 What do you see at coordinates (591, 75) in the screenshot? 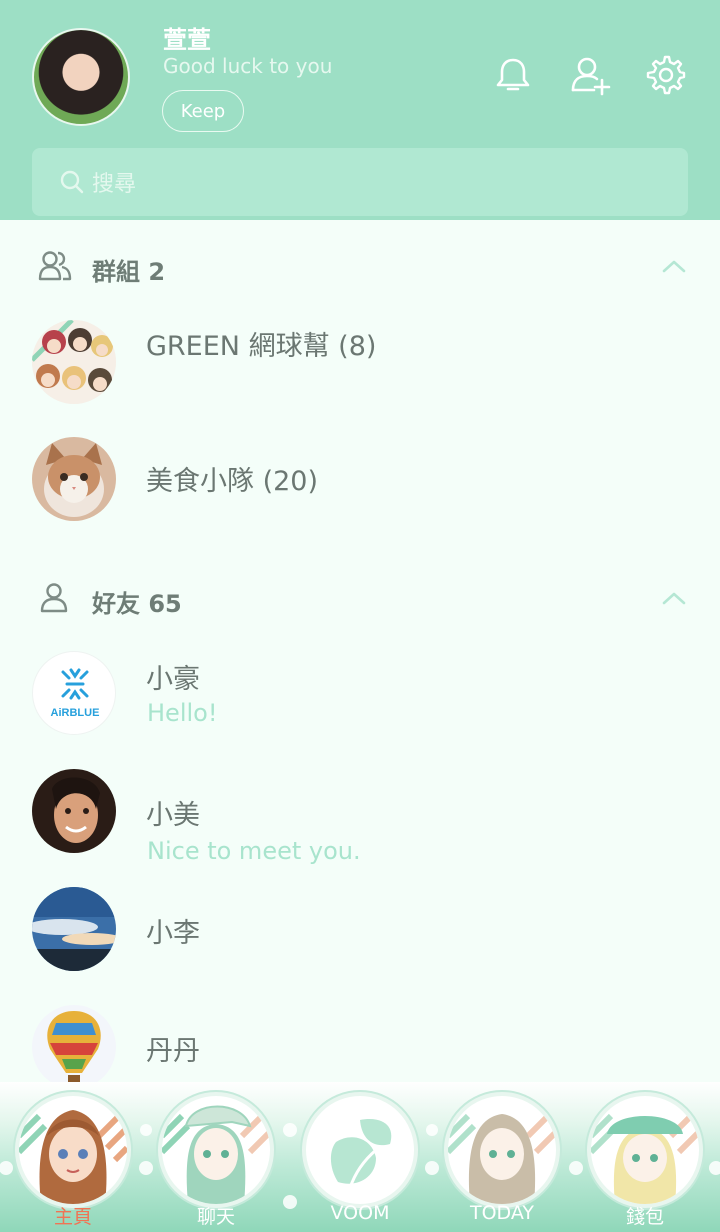
I see `add-friend-icon` at bounding box center [591, 75].